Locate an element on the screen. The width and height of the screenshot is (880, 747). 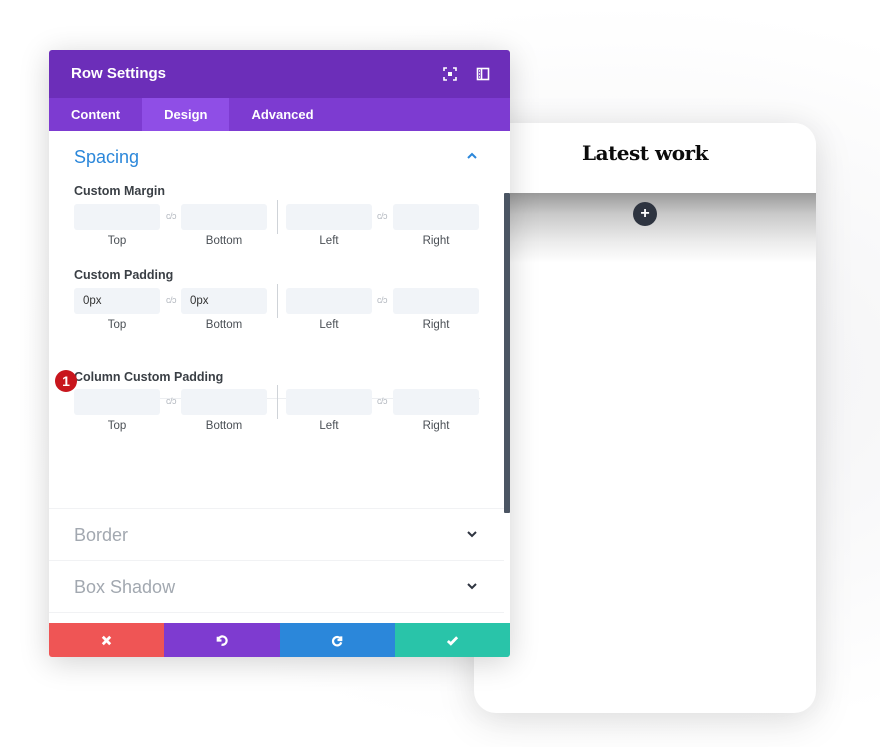
scrollbar is located at coordinates (507, 353).